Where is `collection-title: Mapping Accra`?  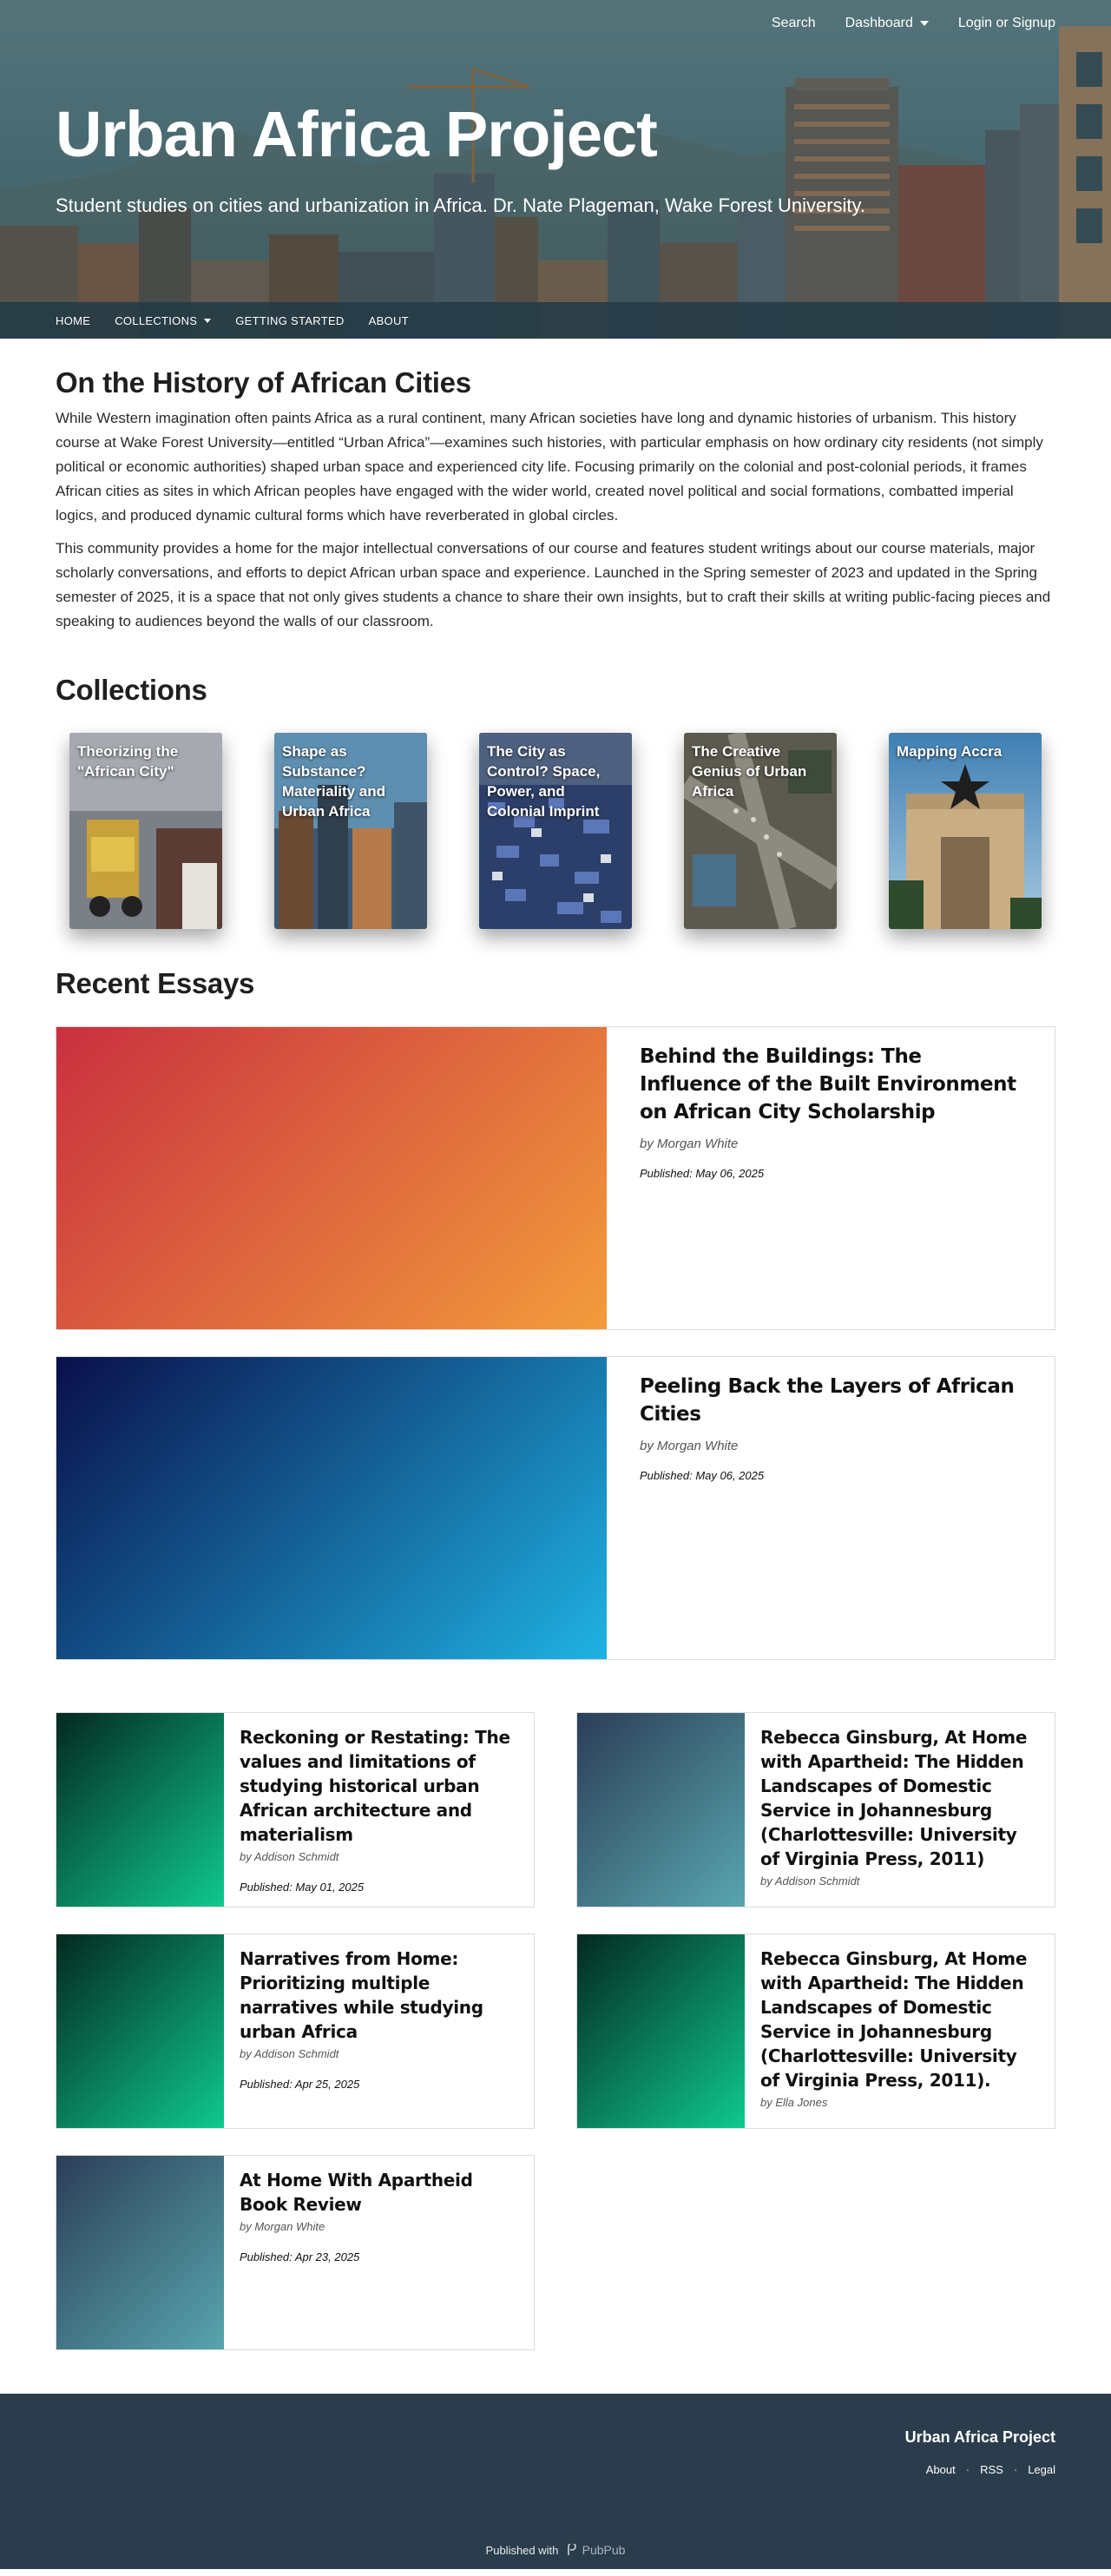 collection-title: Mapping Accra is located at coordinates (950, 751).